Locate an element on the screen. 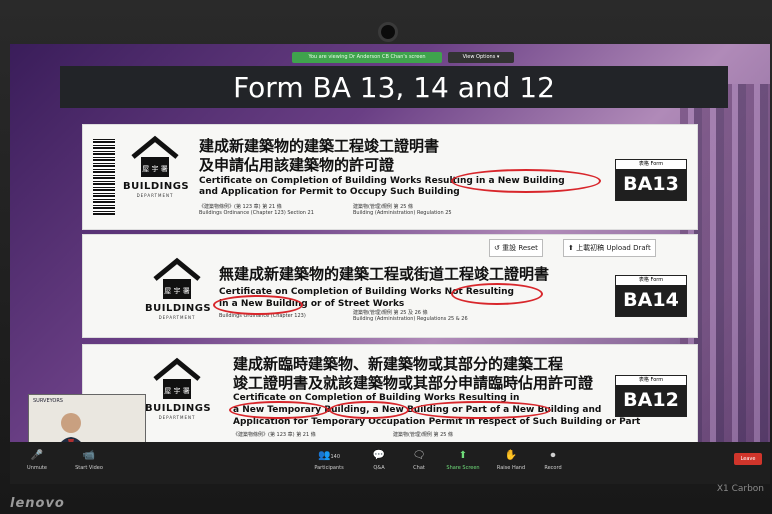 This screenshot has height=514, width=772. microphone-icon: 🎤 is located at coordinates (37, 455).